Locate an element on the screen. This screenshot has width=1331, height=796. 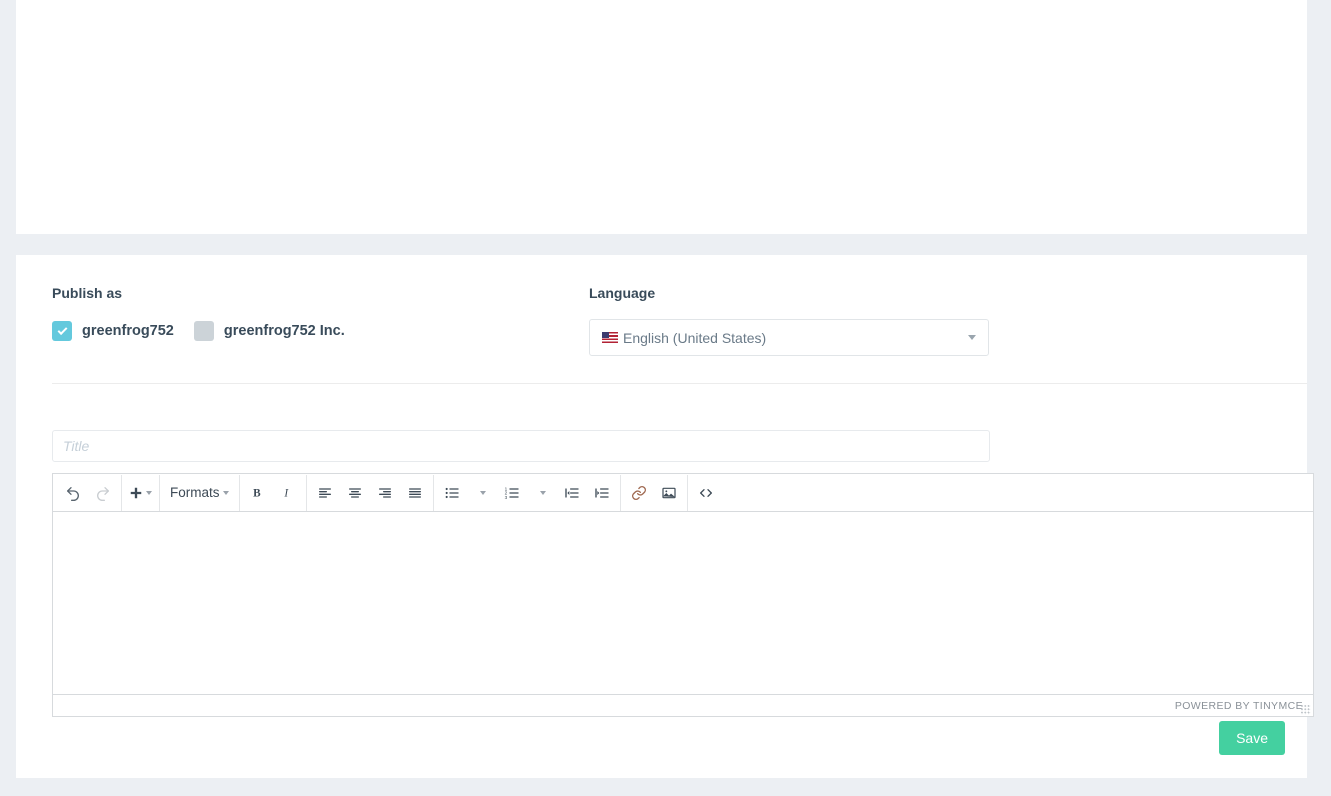
toolbar-group-history is located at coordinates (88, 492).